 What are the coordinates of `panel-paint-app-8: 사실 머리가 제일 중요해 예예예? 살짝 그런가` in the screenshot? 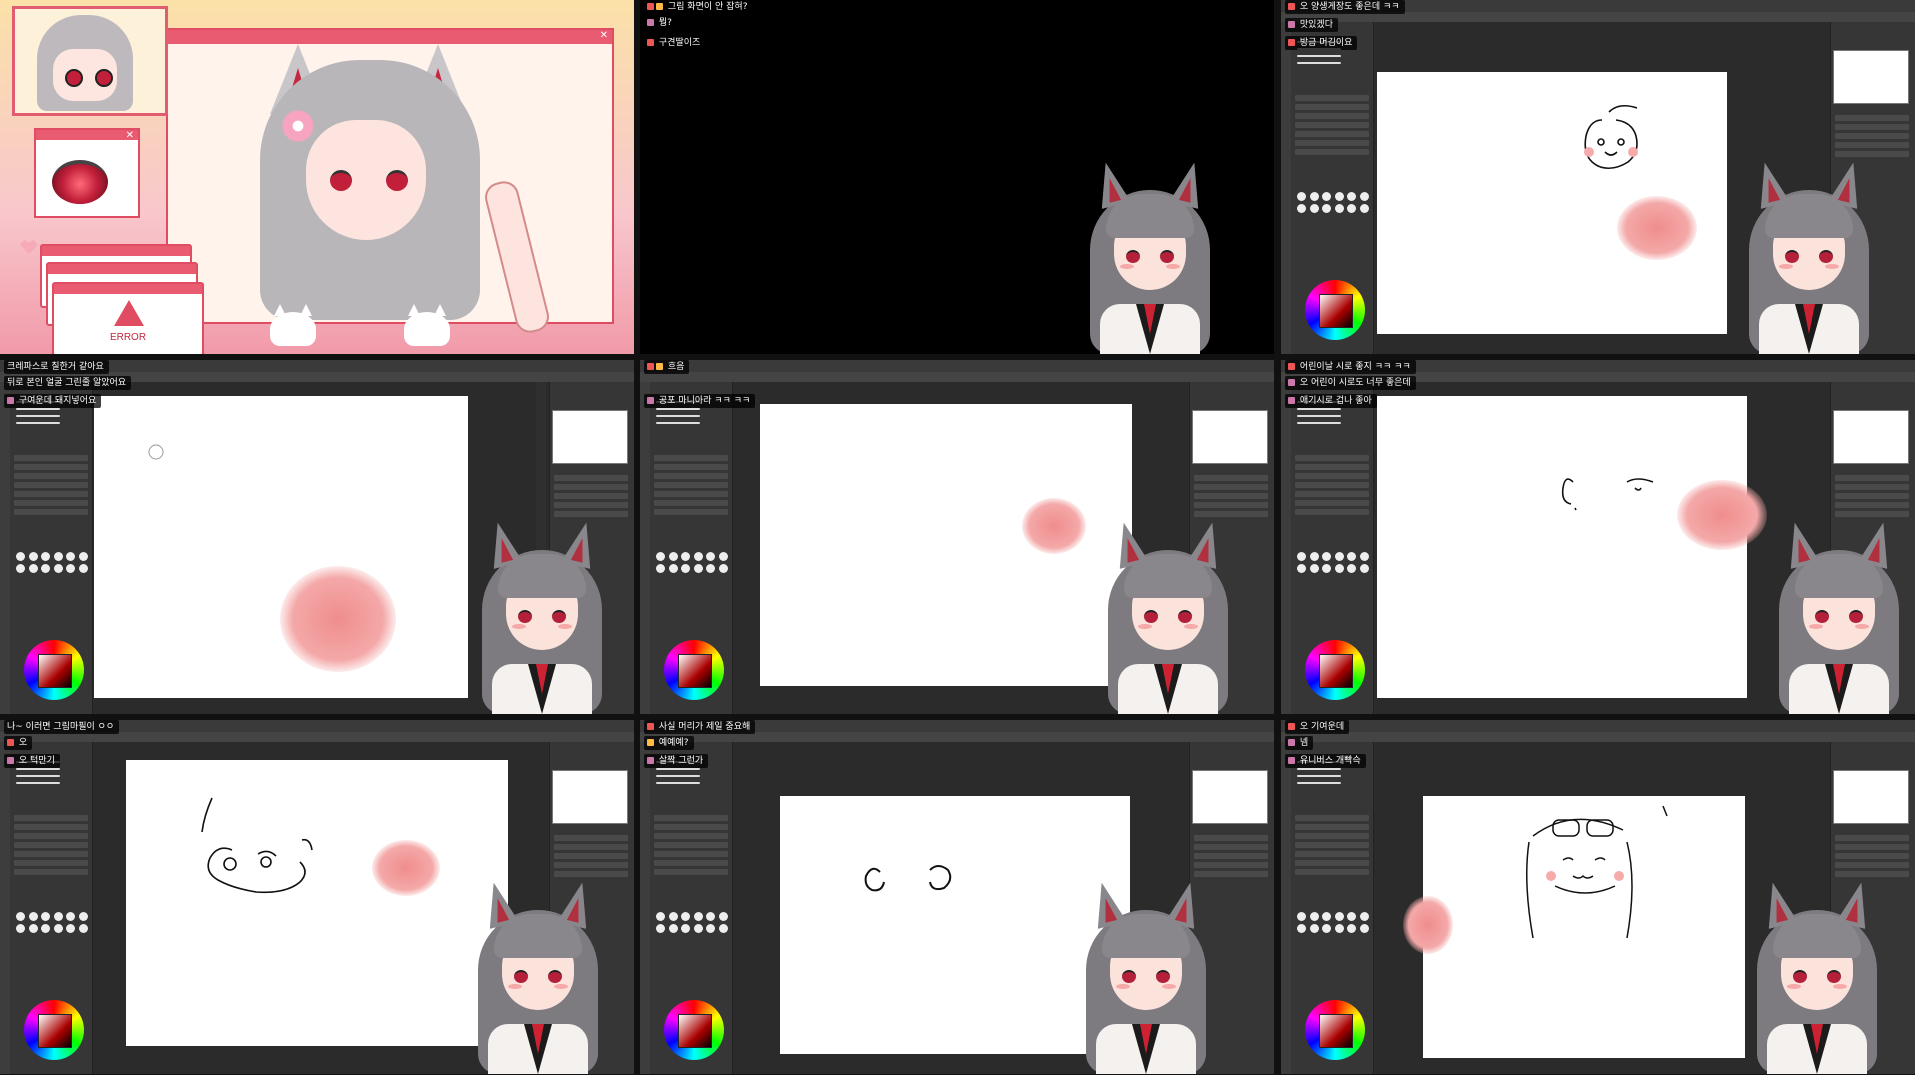 It's located at (957, 897).